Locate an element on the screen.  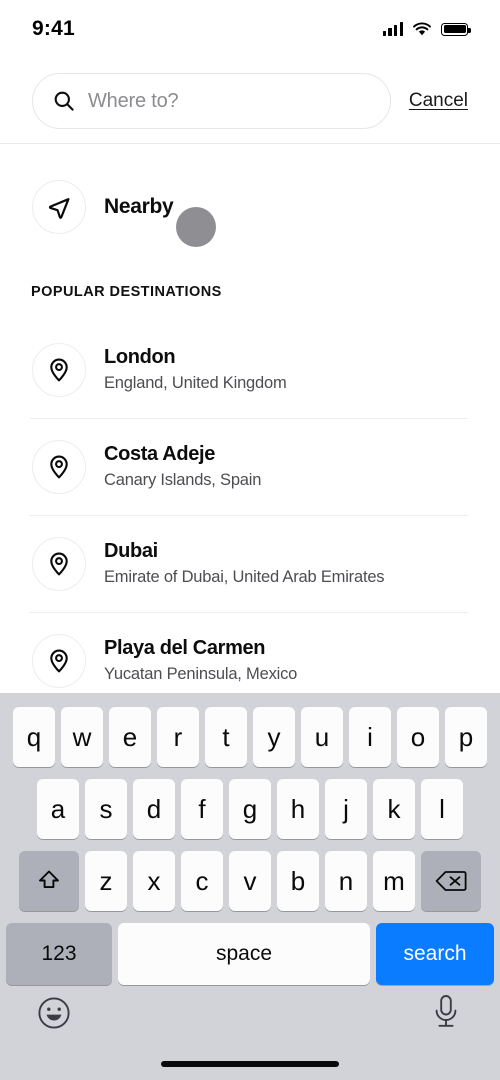
microphone-button is located at coordinates (446, 1014).